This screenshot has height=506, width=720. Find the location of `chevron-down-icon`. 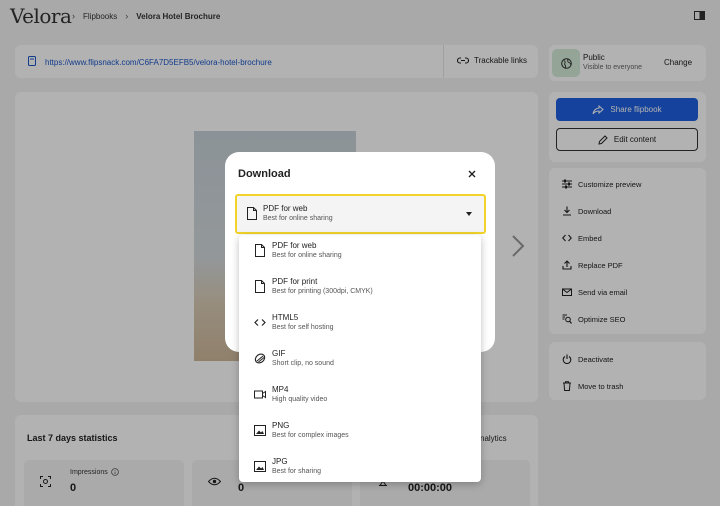

chevron-down-icon is located at coordinates (469, 214).